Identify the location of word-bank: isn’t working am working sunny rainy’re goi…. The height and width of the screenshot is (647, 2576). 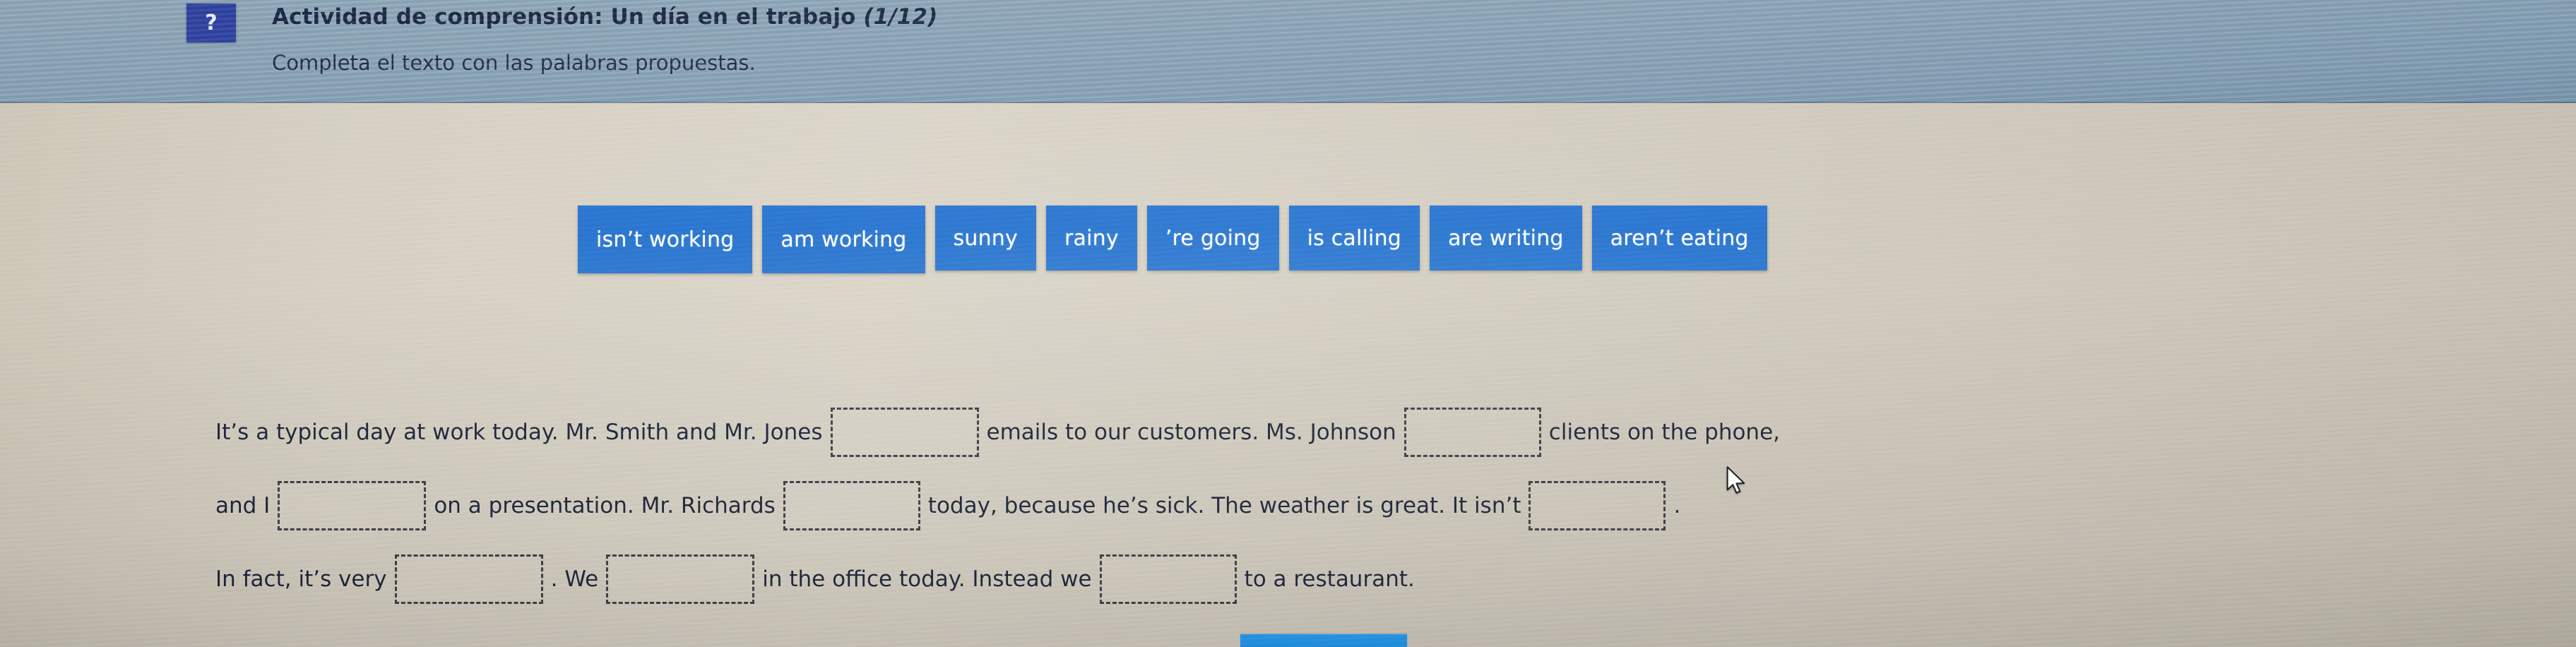
(1172, 239).